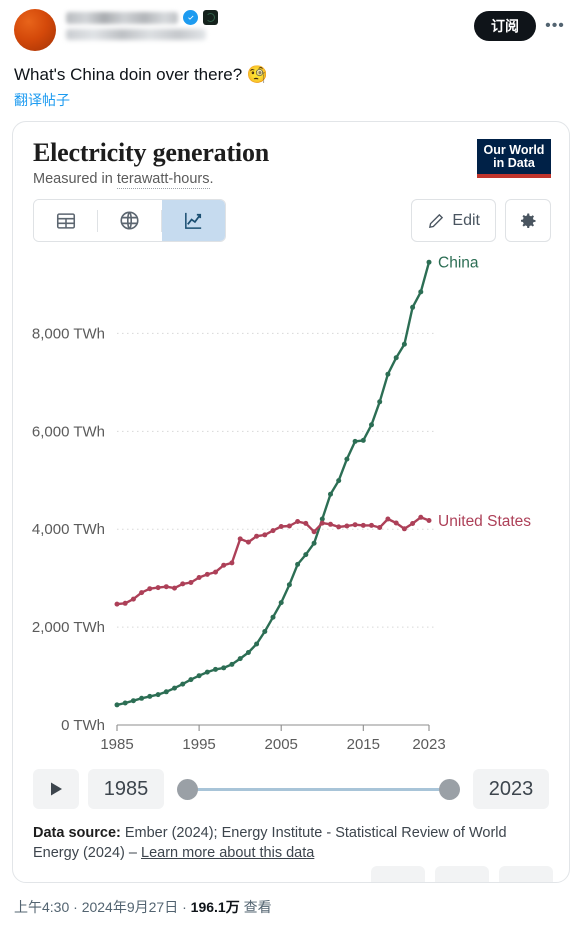  What do you see at coordinates (528, 220) in the screenshot?
I see `settings-button` at bounding box center [528, 220].